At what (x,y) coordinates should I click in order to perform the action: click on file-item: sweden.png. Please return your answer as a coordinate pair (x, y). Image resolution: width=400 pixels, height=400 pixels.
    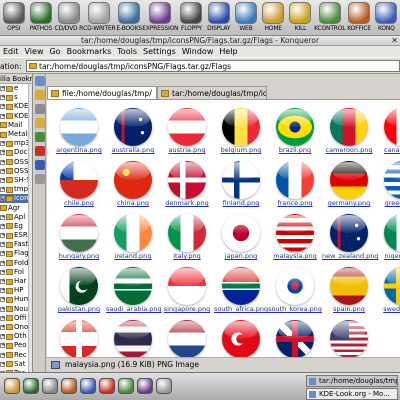
    Looking at the image, I should click on (388, 291).